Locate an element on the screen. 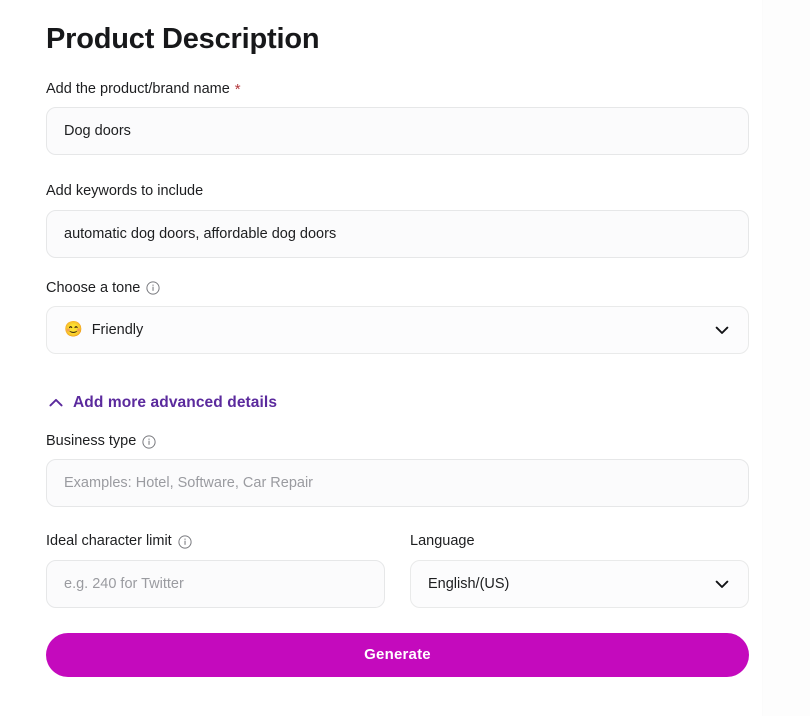  product-name-label-text: Add the product/brand name is located at coordinates (138, 88).